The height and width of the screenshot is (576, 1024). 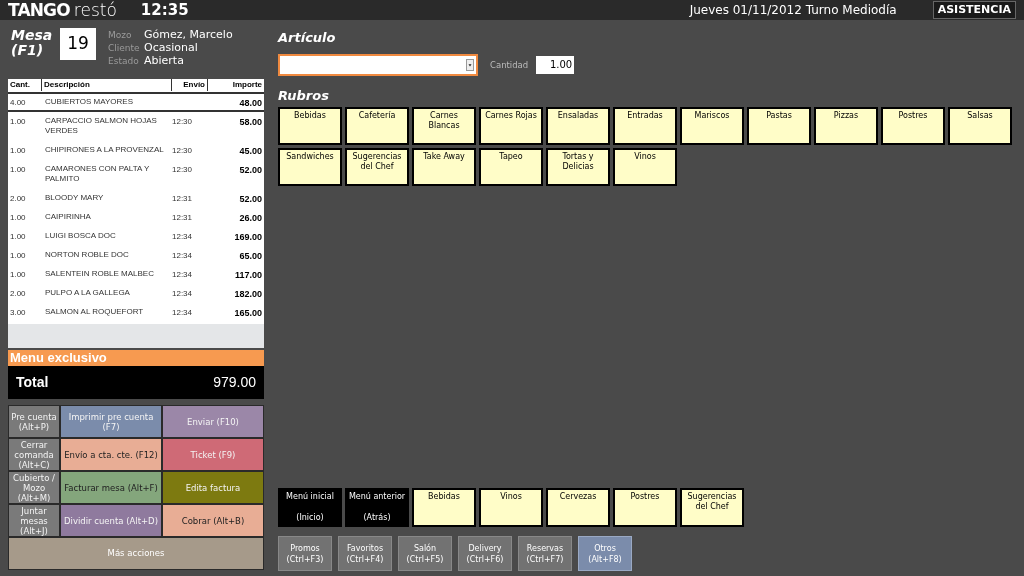 I want to click on section-tab: Promos (Ctrl+F3), so click(x=305, y=553).